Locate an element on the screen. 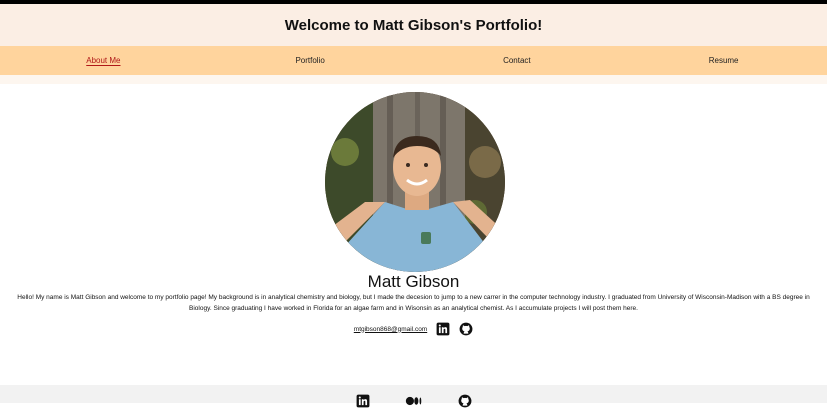  email-link: mtgibson868@gmail.com is located at coordinates (390, 329).